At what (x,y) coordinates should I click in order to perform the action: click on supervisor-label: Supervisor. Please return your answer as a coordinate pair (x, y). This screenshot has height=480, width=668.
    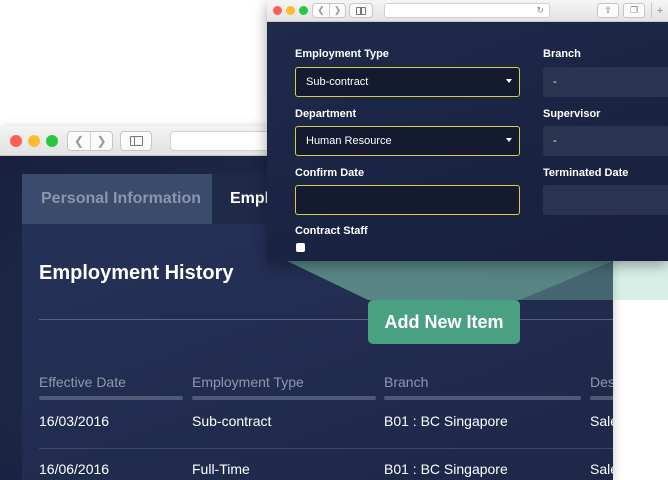
    Looking at the image, I should click on (572, 114).